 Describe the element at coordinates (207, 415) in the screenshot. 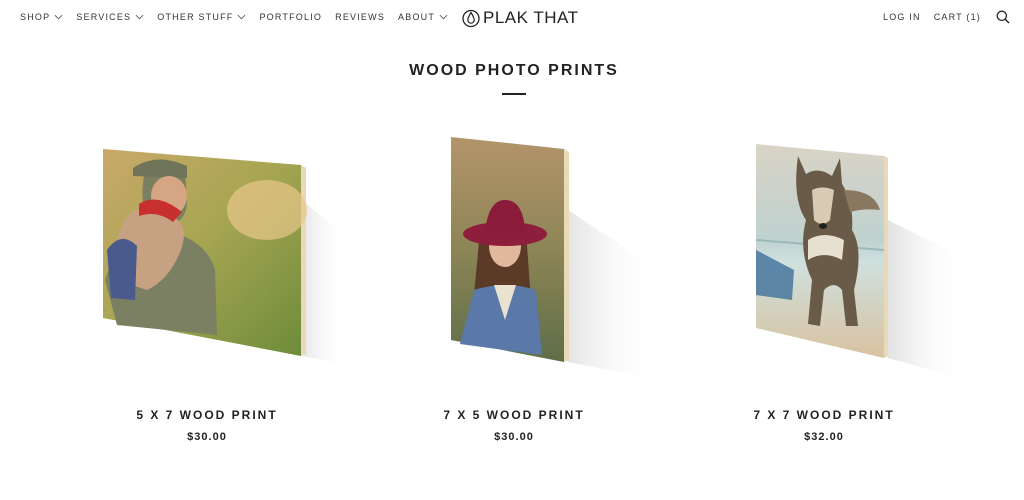

I see `product-name: 5 X 7 WOOD PRINT` at that location.